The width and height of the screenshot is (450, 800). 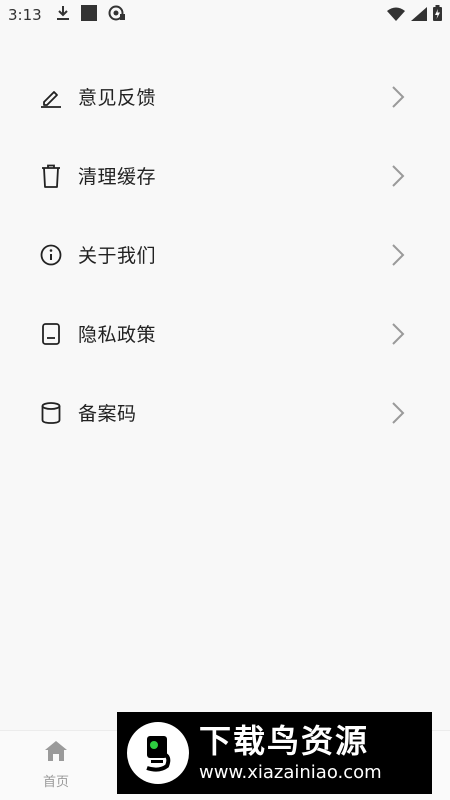 I want to click on document-icon, so click(x=51, y=334).